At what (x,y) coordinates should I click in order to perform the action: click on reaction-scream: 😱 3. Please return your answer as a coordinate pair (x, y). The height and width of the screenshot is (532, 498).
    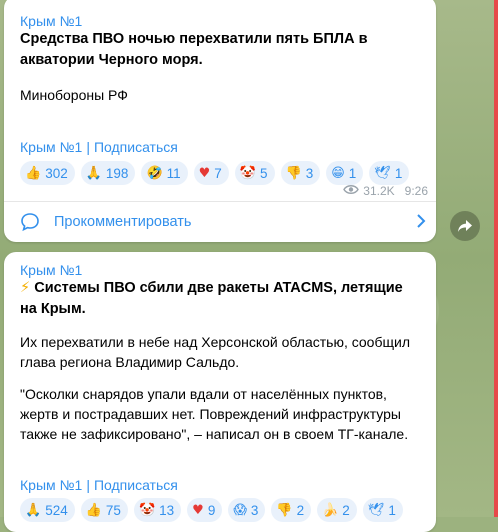
    Looking at the image, I should click on (247, 510).